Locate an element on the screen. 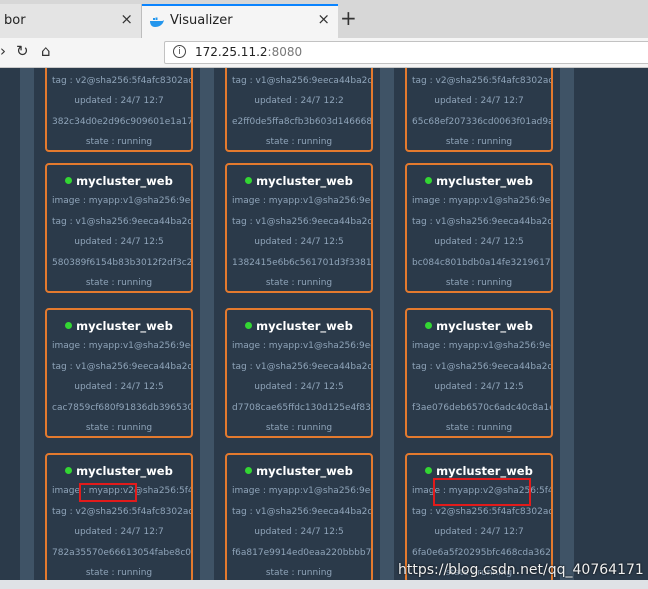 Image resolution: width=648 pixels, height=589 pixels. back-arrow-icon: › is located at coordinates (3, 51).